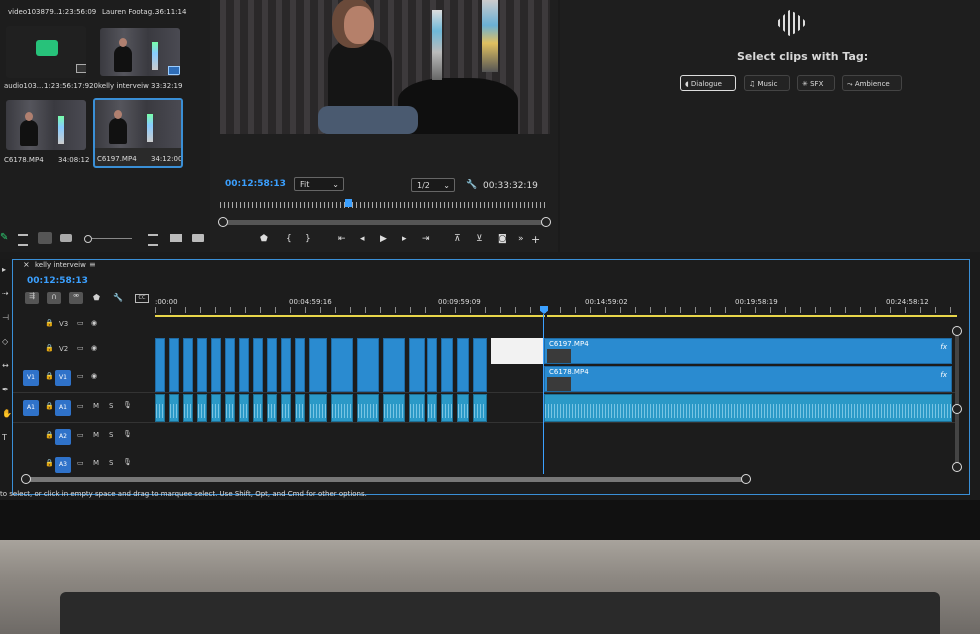 The image size is (980, 634). I want to click on h-scroll-handle-start, so click(26, 479).